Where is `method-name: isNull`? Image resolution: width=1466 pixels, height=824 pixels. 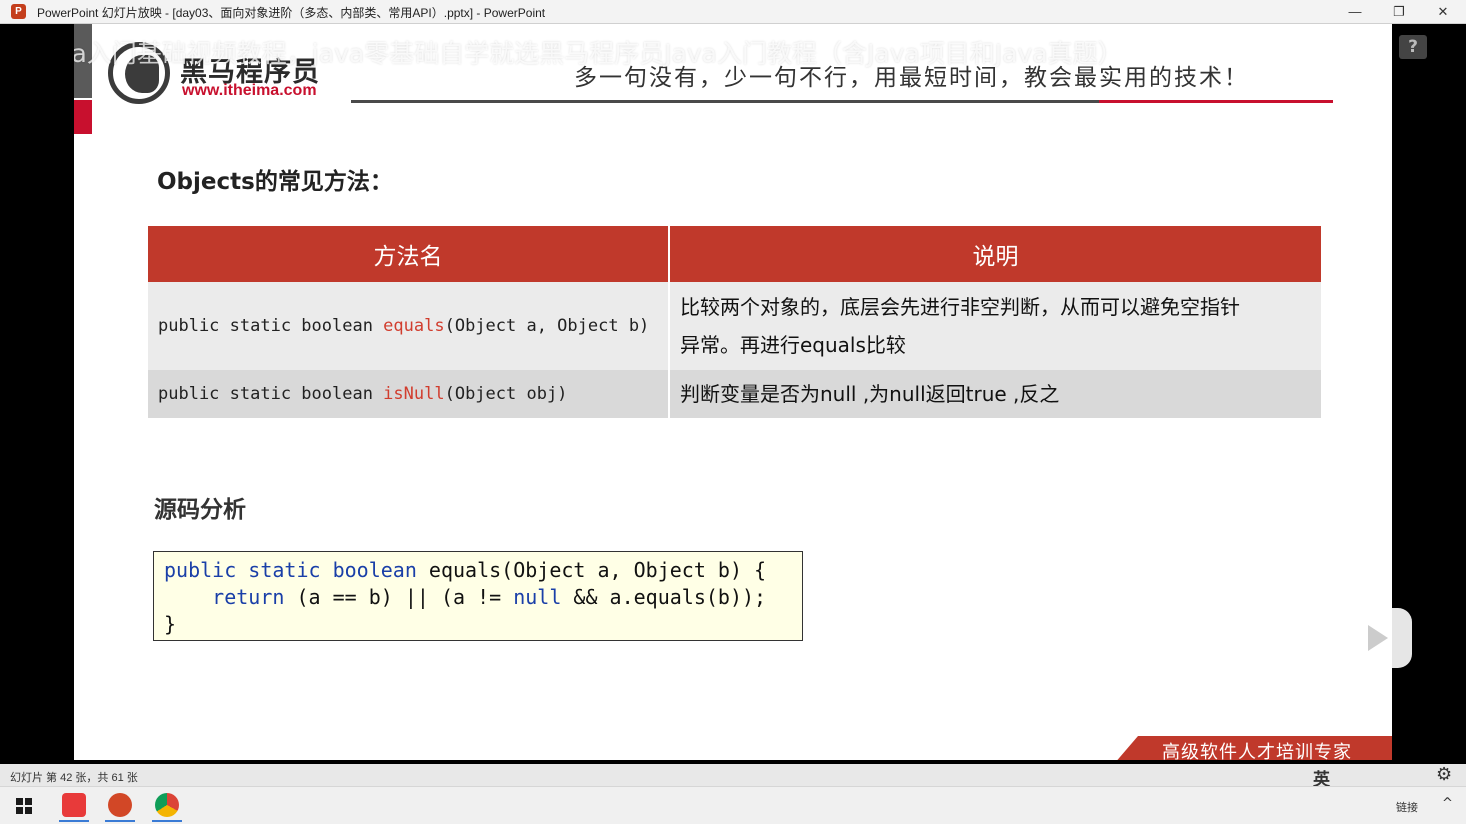
method-name: isNull is located at coordinates (414, 394).